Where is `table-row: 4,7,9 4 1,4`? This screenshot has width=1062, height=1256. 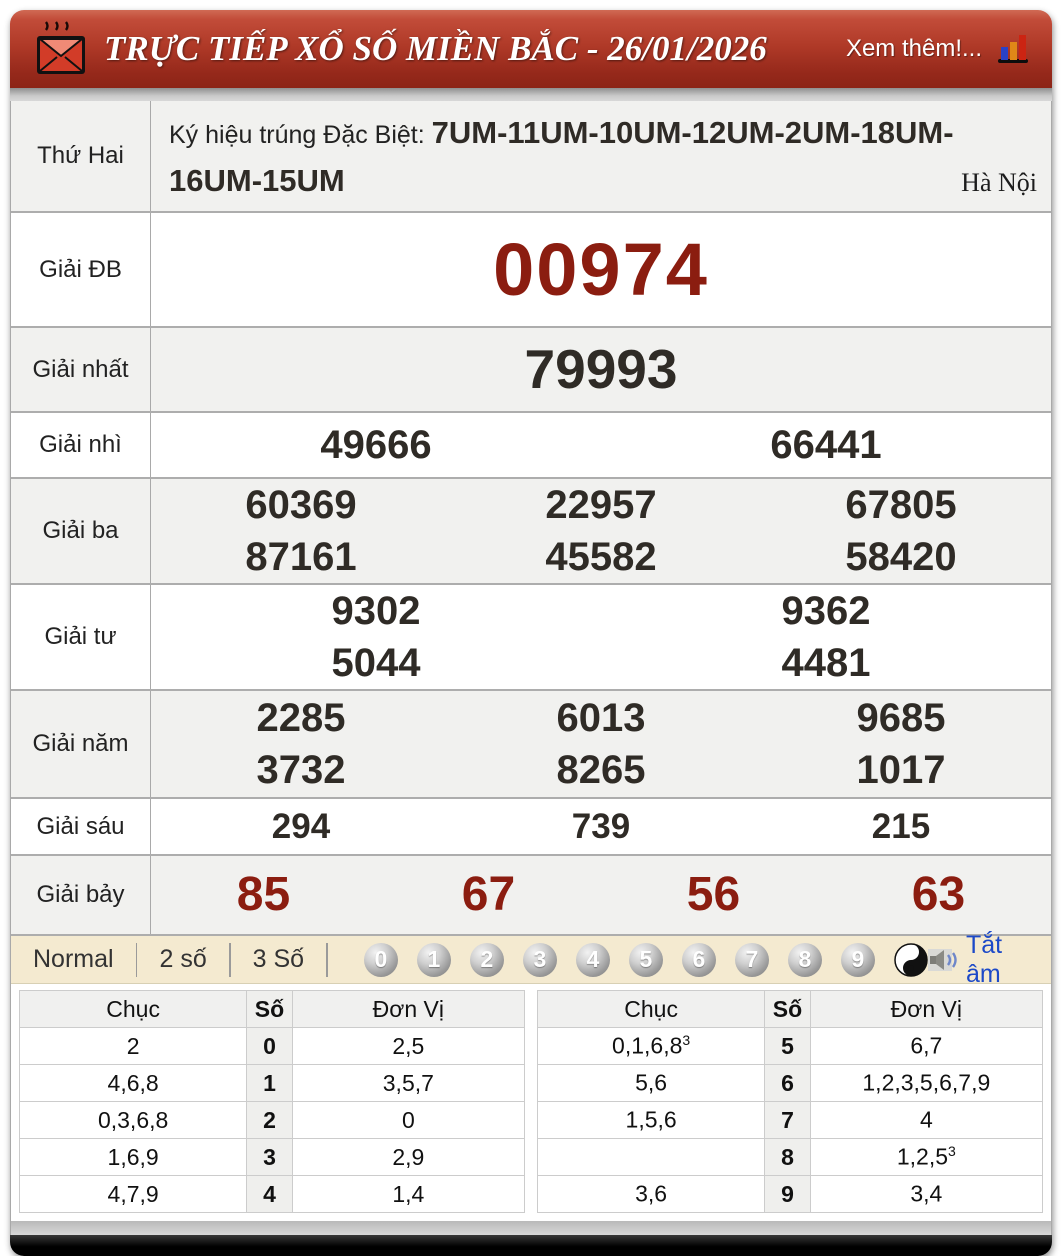
table-row: 4,7,9 4 1,4 is located at coordinates (272, 1194).